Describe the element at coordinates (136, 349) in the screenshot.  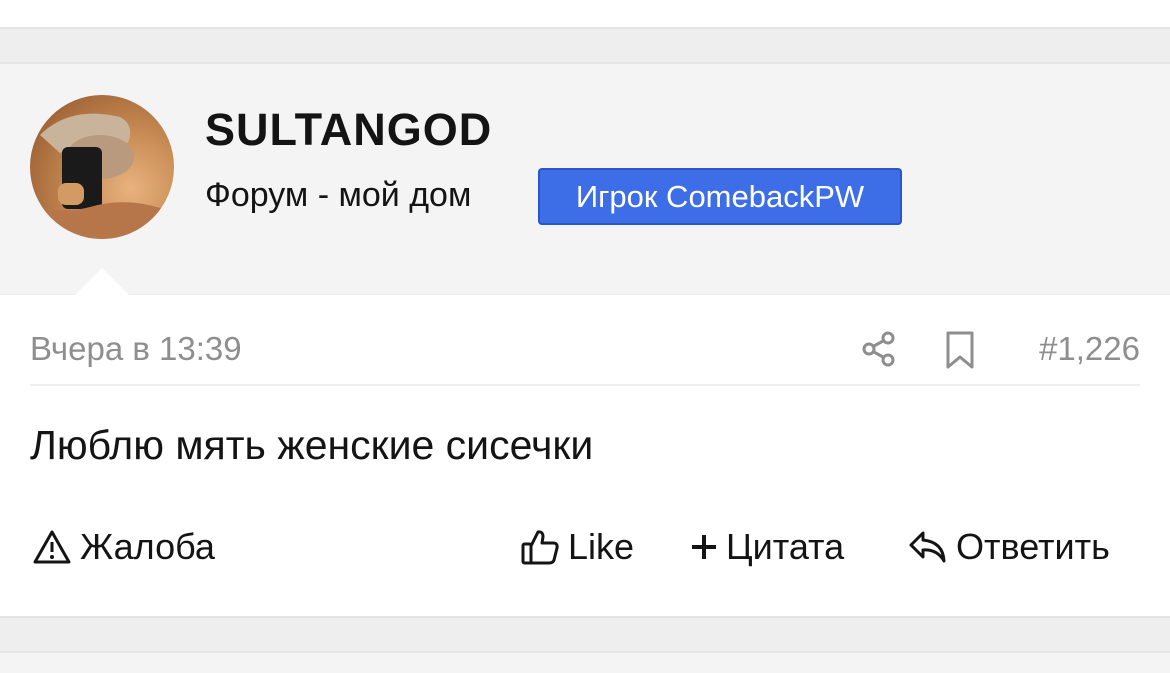
I see `post-date: Вчера в 13:39` at that location.